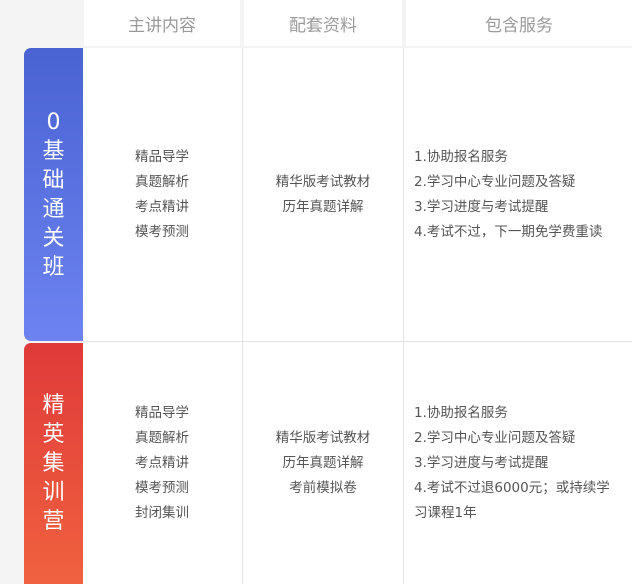 This screenshot has height=584, width=632. I want to click on badge-char: 精, so click(53, 405).